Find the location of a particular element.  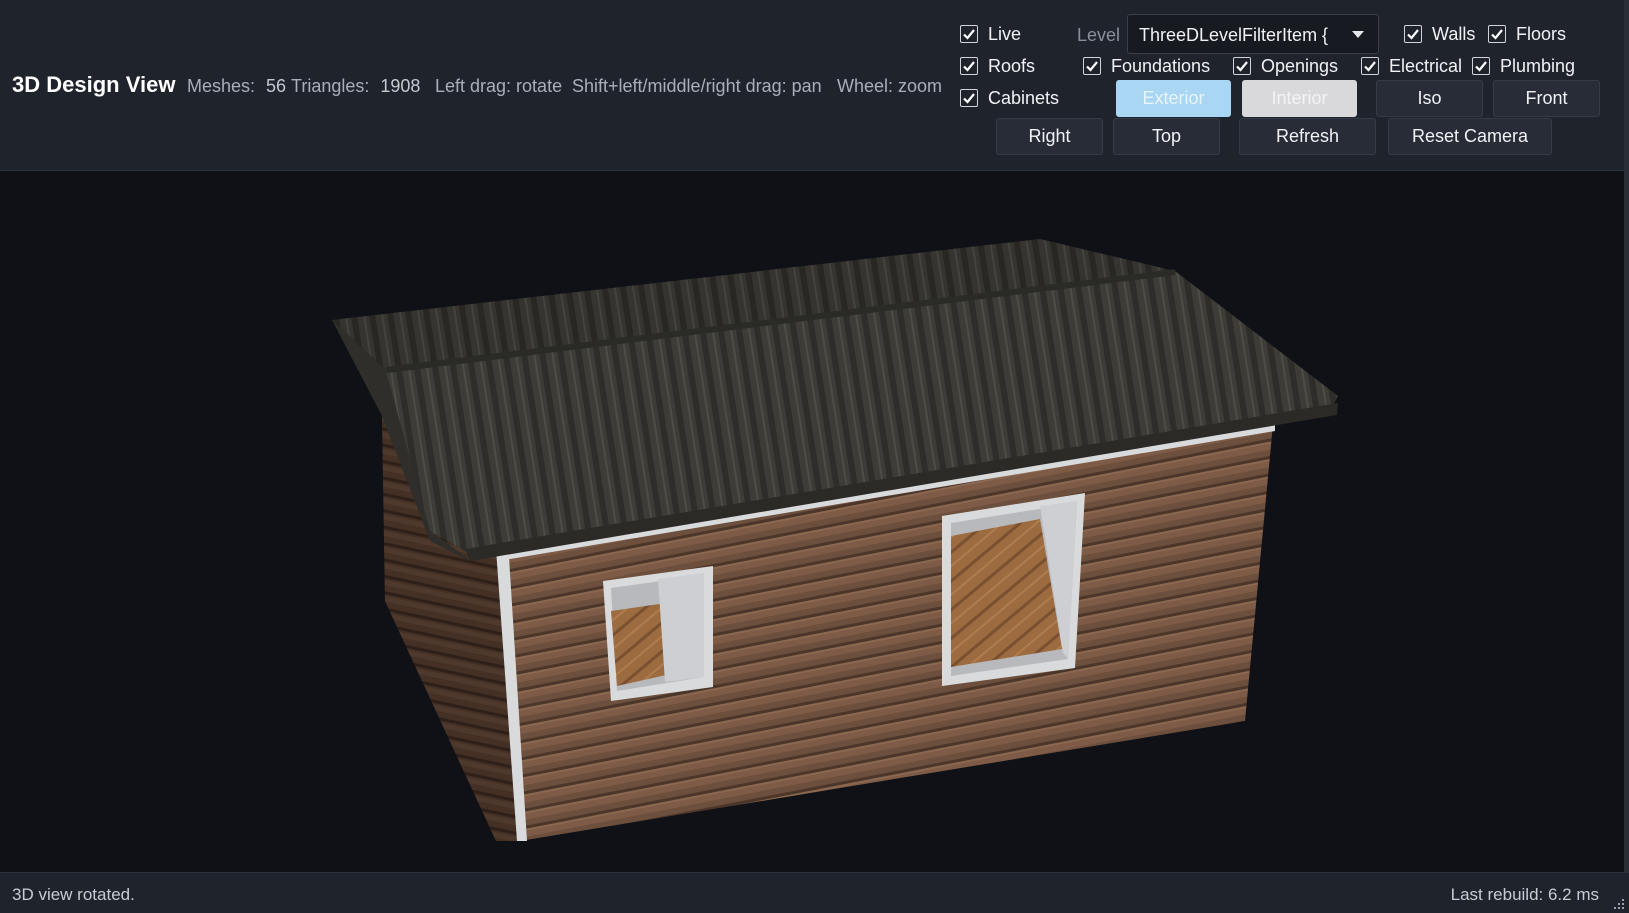

status-bar: 3D view rotated. Last rebuild: 6.2 ms is located at coordinates (814, 892).